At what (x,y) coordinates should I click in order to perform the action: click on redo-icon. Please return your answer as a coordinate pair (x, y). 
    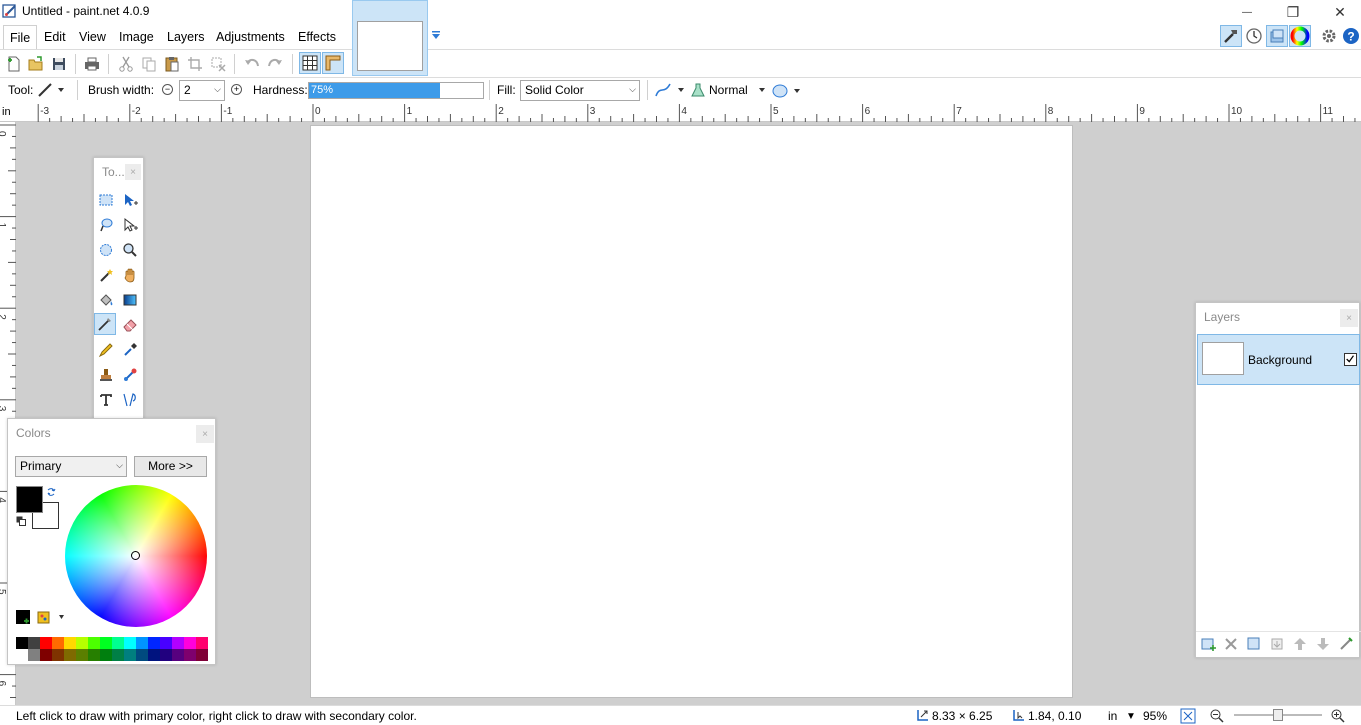
    Looking at the image, I should click on (275, 64).